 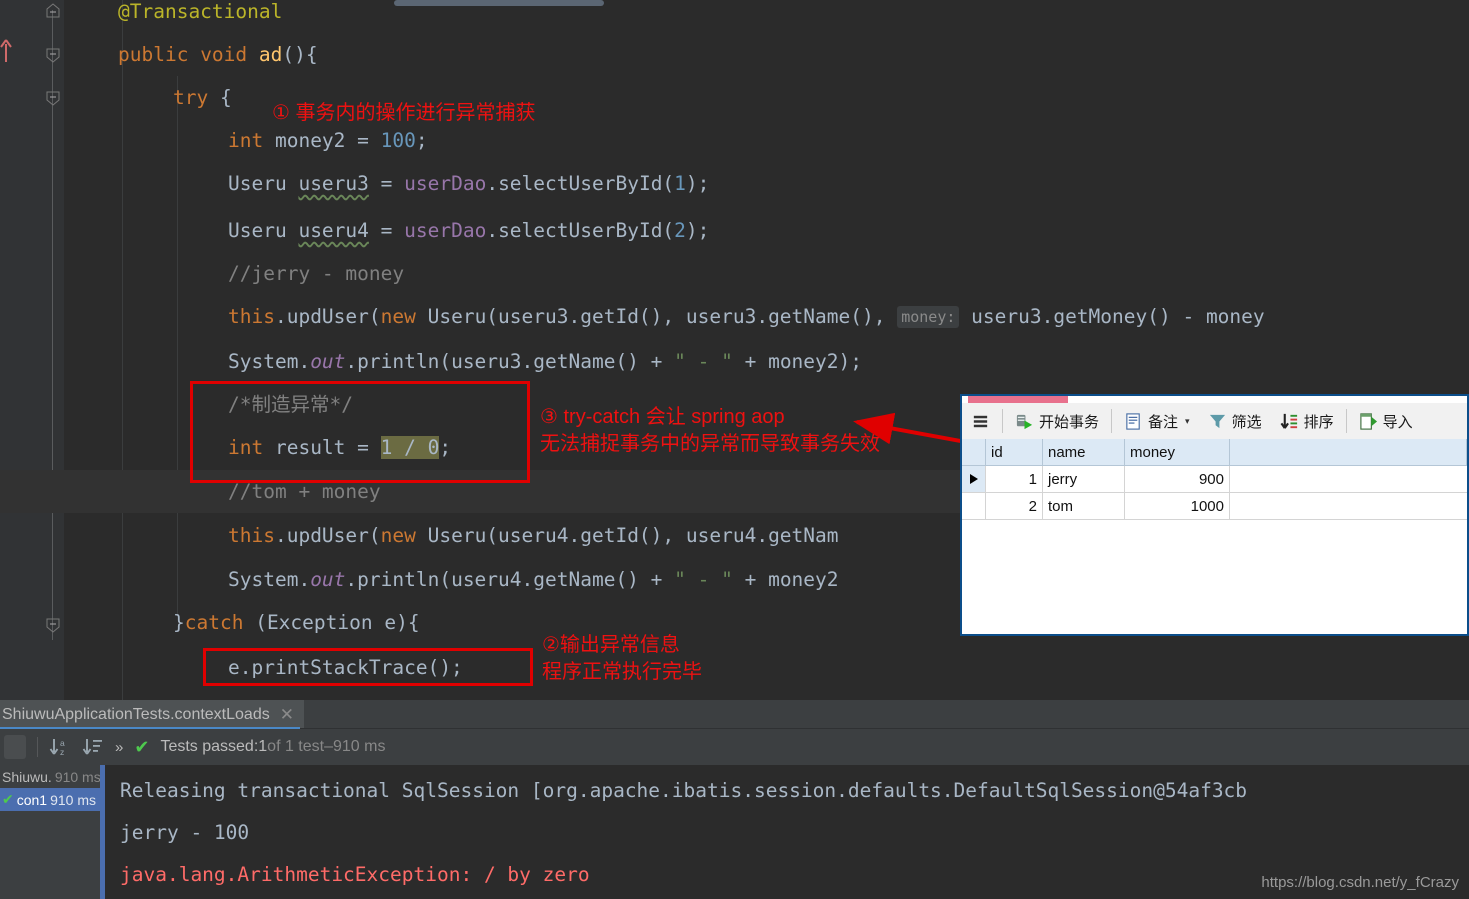 What do you see at coordinates (296, 746) in the screenshot?
I see `tests-total-label: of 1 test` at bounding box center [296, 746].